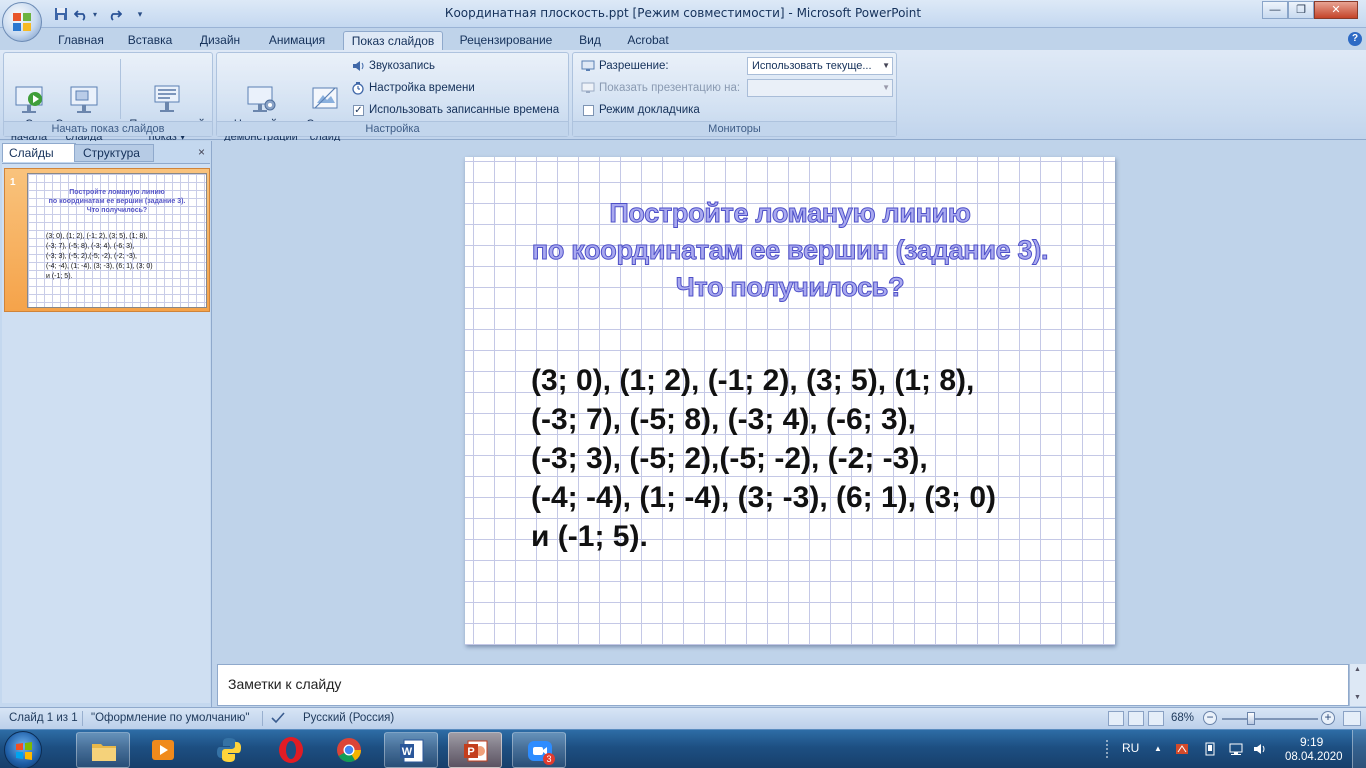 The image size is (1366, 768). Describe the element at coordinates (39, 152) in the screenshot. I see `tab-slides: Слайды` at that location.